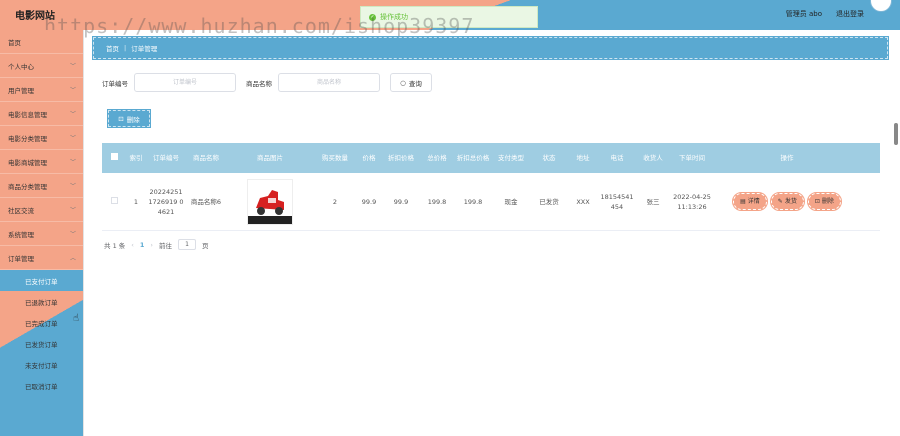 This screenshot has height=436, width=900. What do you see at coordinates (206, 201) in the screenshot?
I see `cell-goods-name: 商品名称6` at bounding box center [206, 201].